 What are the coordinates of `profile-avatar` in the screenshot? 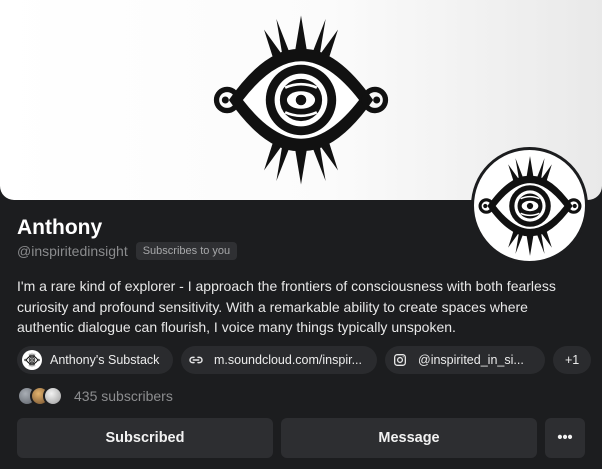 It's located at (529, 205).